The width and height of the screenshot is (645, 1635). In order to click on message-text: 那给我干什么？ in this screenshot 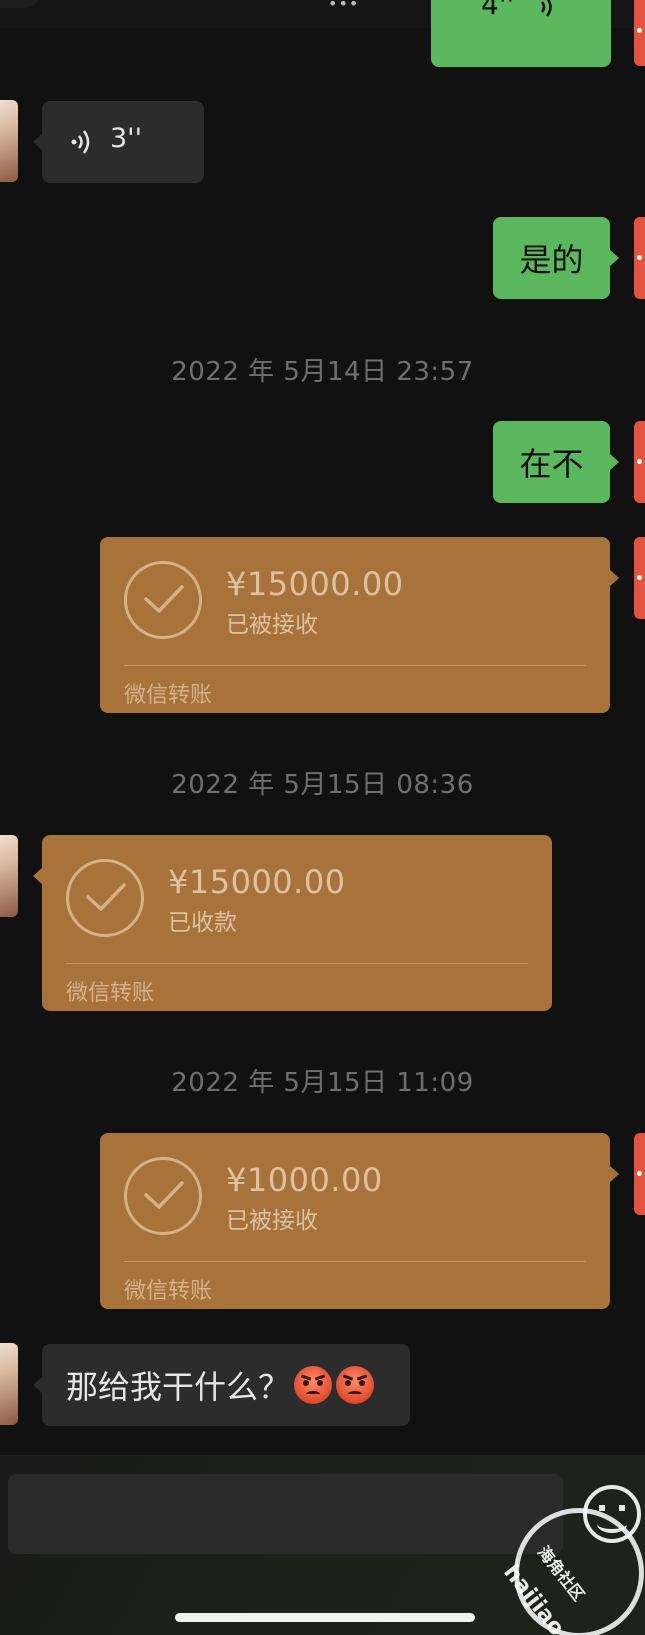, I will do `click(178, 1387)`.